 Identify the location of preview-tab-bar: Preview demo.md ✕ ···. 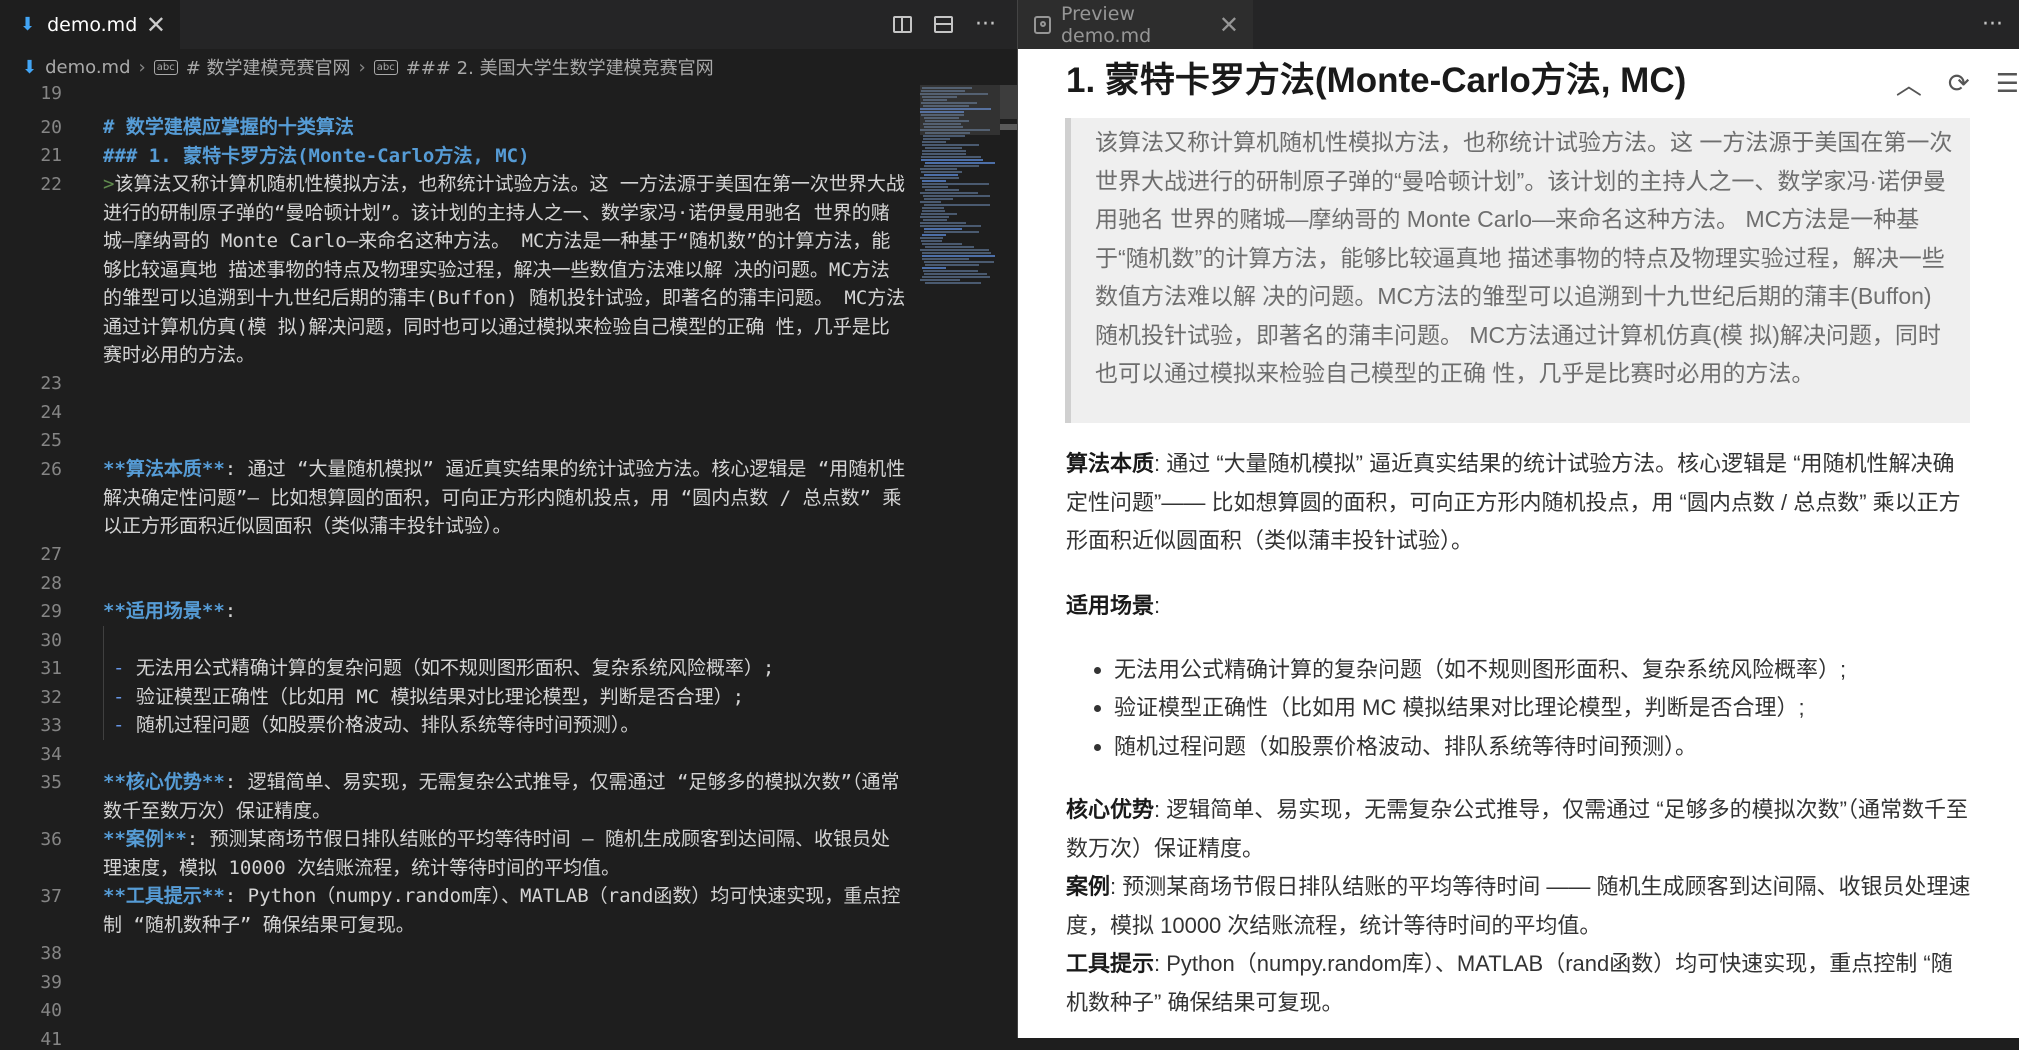
(1518, 24).